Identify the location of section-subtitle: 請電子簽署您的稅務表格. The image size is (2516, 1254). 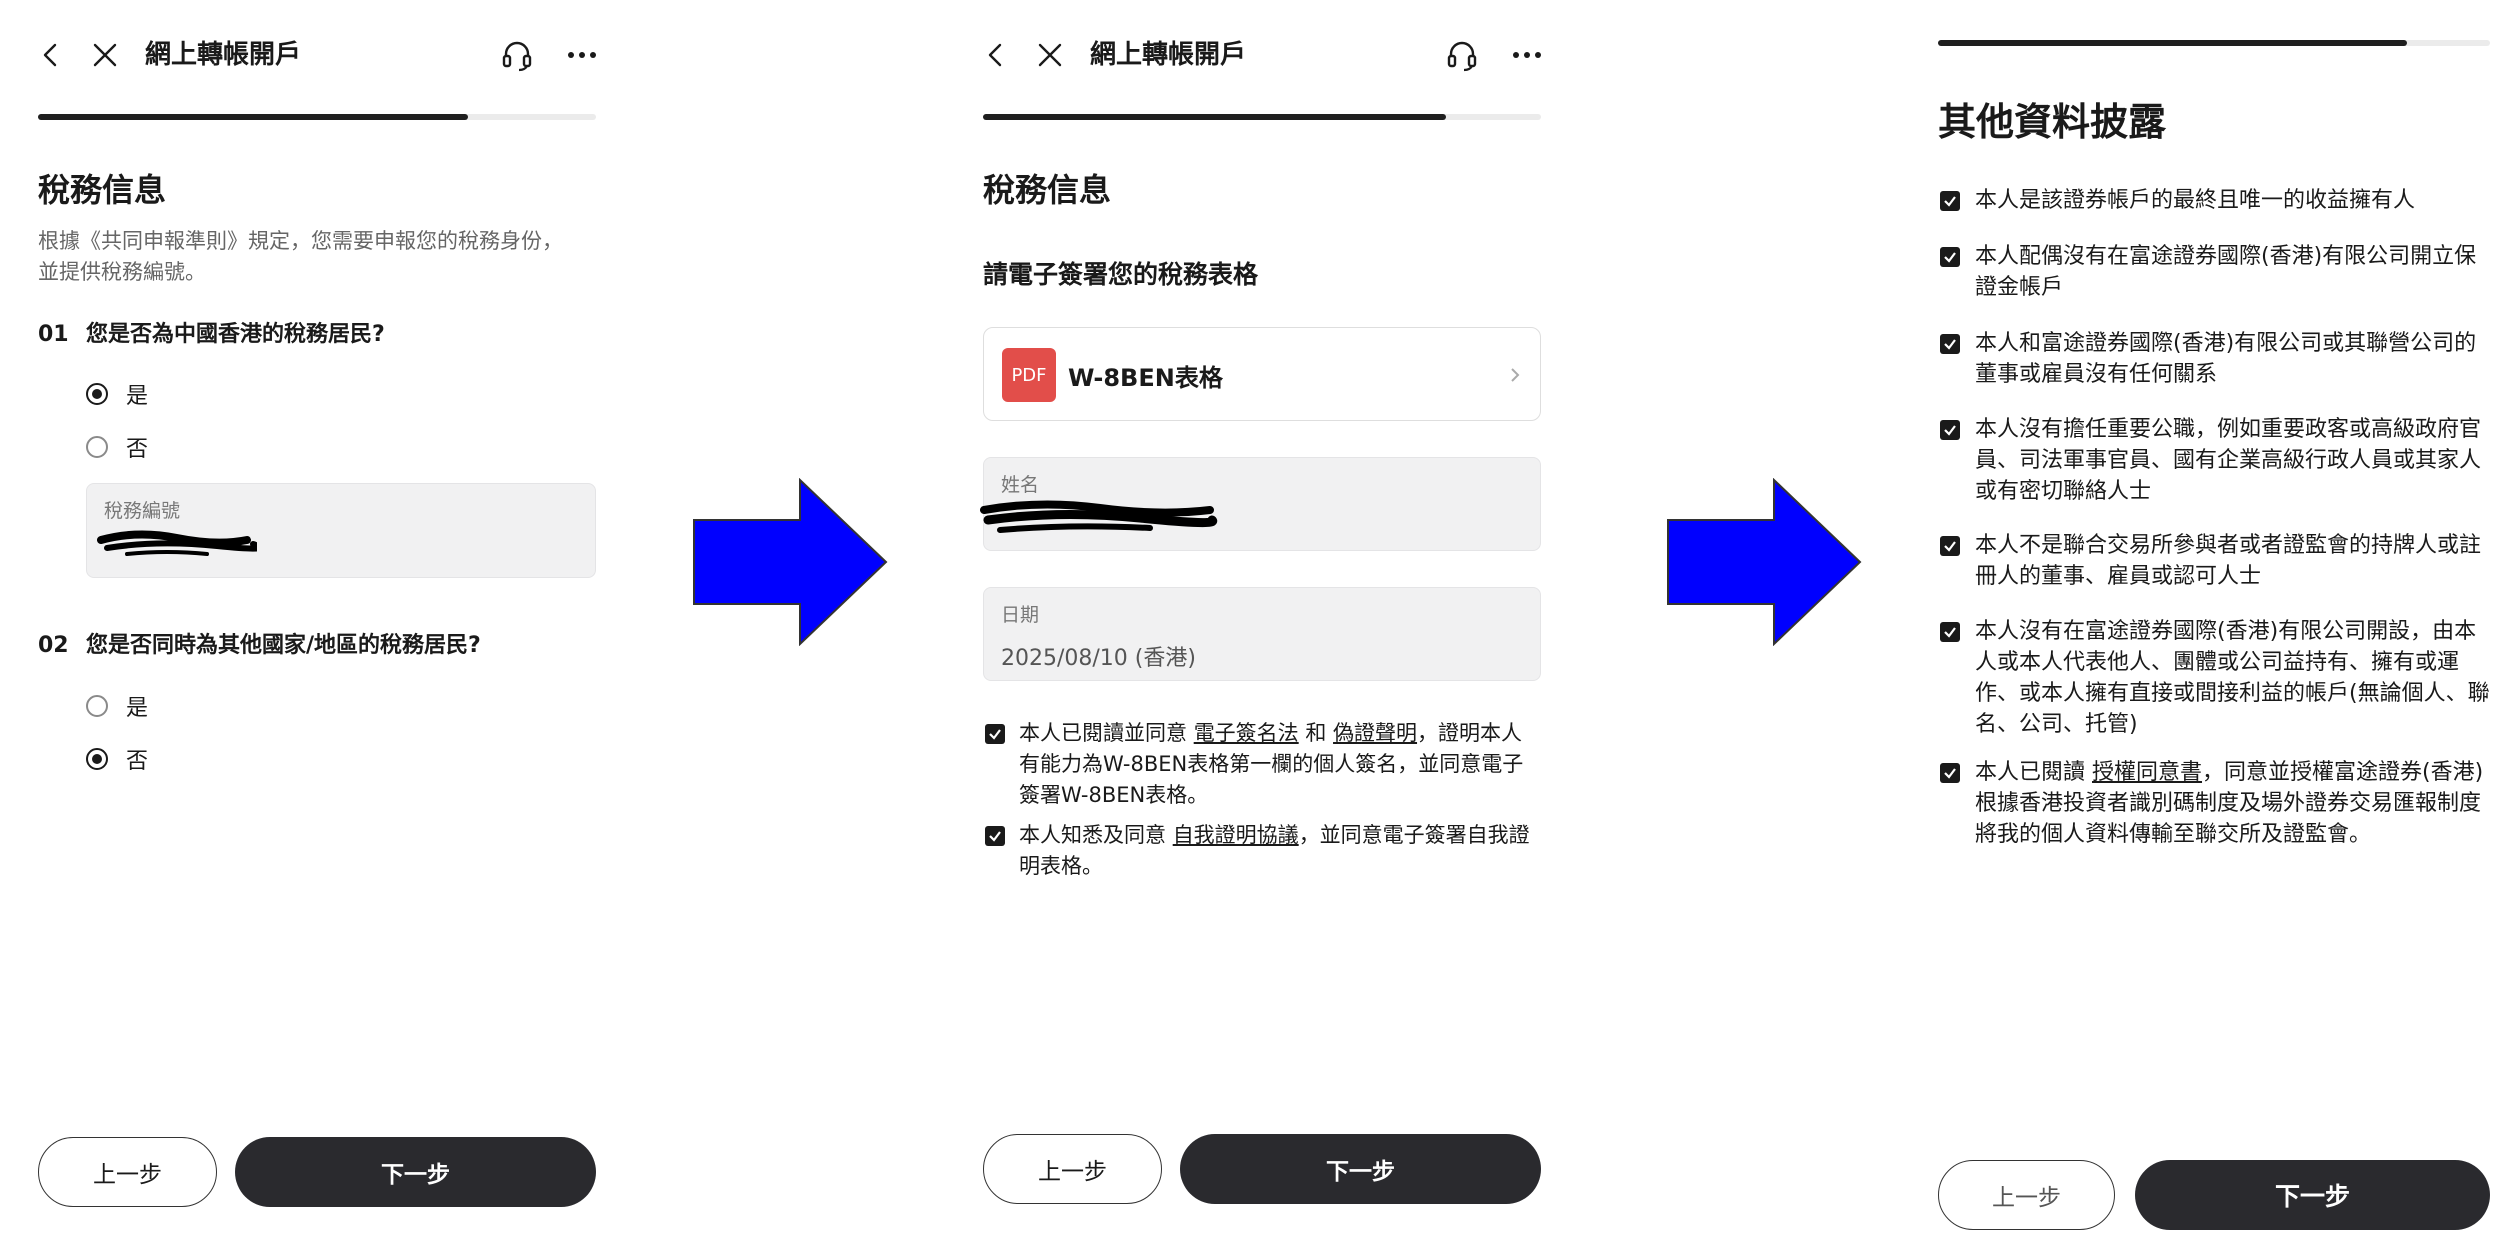
(1121, 274).